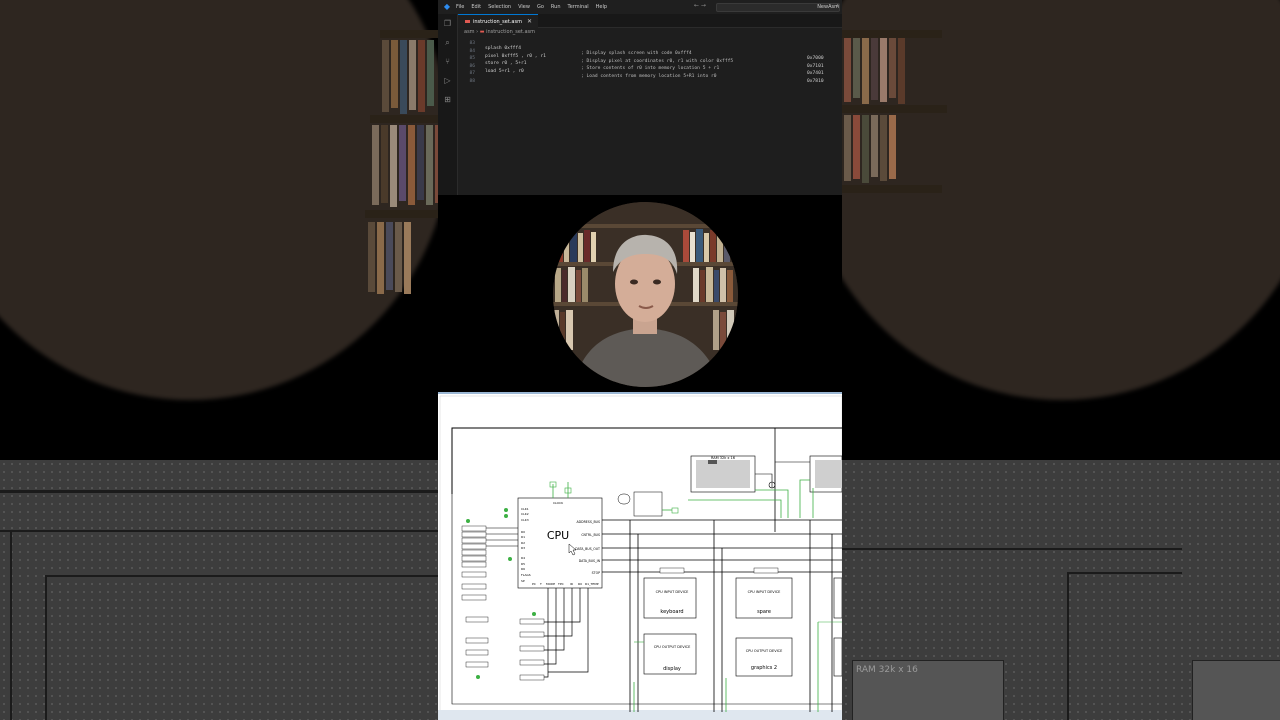  Describe the element at coordinates (700, 5) in the screenshot. I see `nav-arrows: ← →` at that location.